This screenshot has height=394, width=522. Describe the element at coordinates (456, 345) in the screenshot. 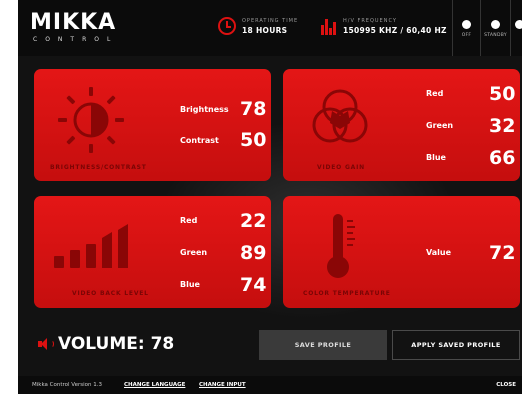

I see `apply-saved-profile-button: APPLY SAVED PROFILE` at that location.